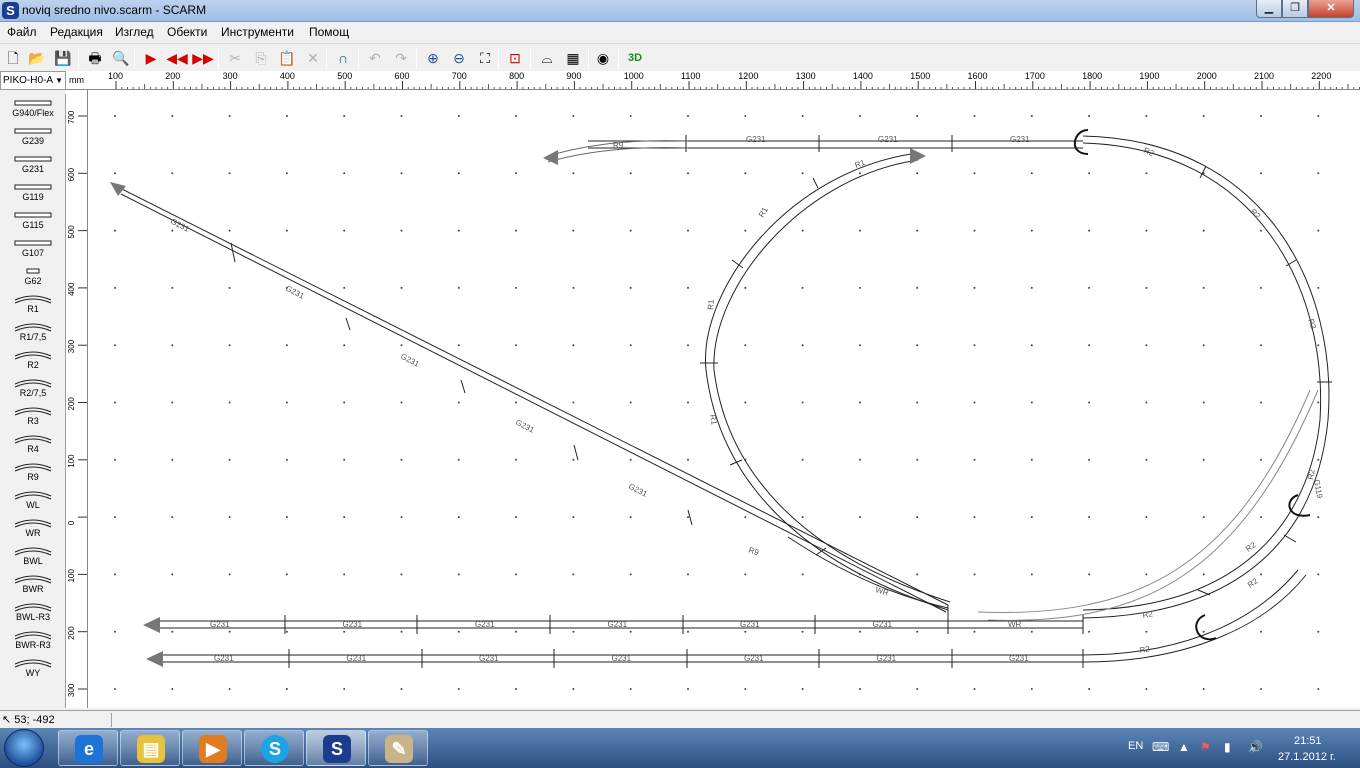 The width and height of the screenshot is (1360, 768). I want to click on h-ruler-label: 2000, so click(1207, 76).